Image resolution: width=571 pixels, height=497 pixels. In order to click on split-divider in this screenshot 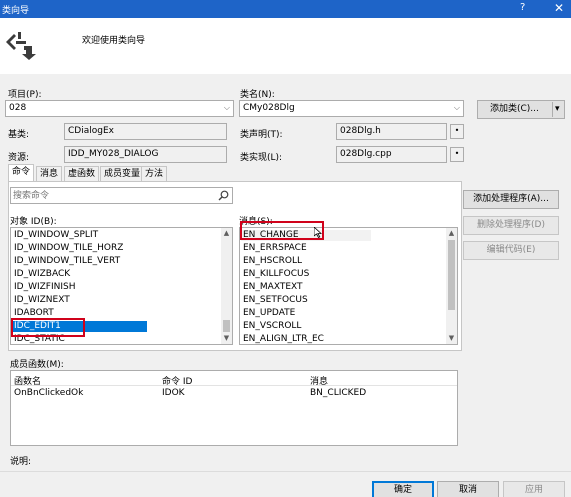, I will do `click(552, 109)`.